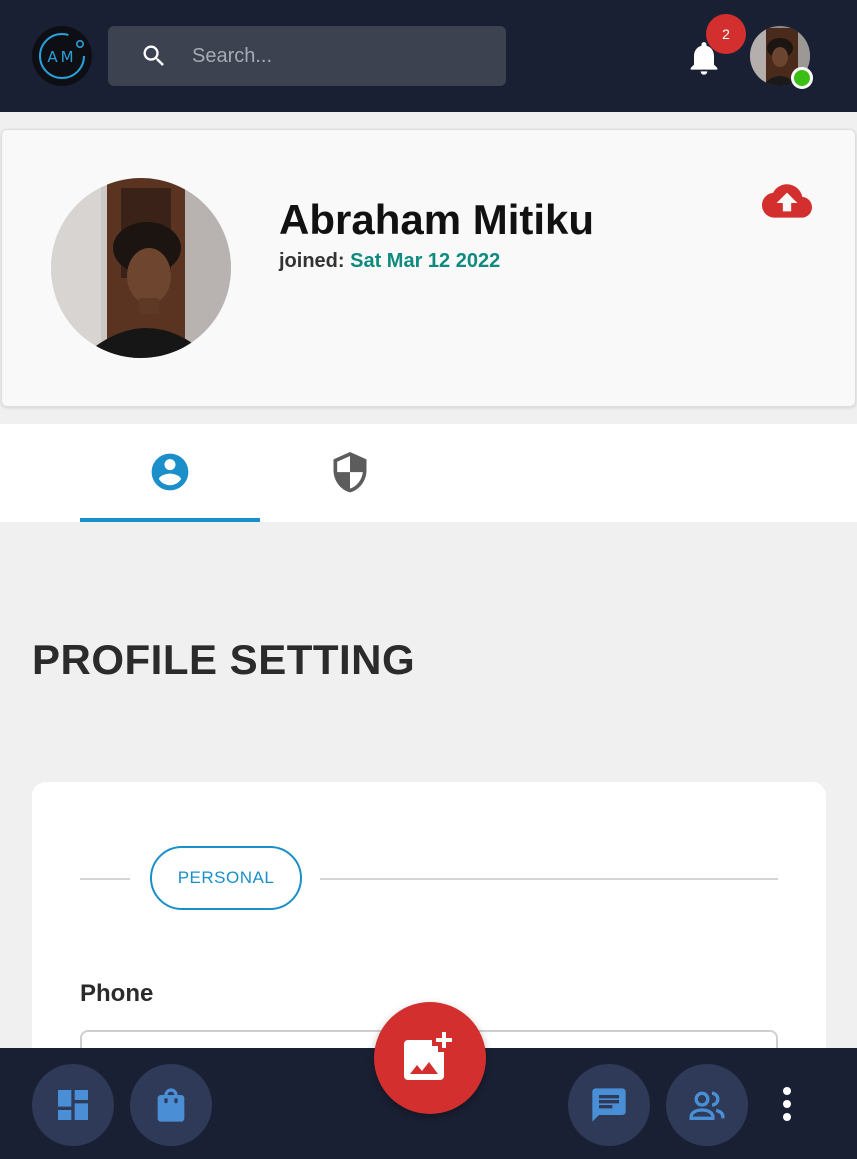  I want to click on tab-personal, so click(170, 473).